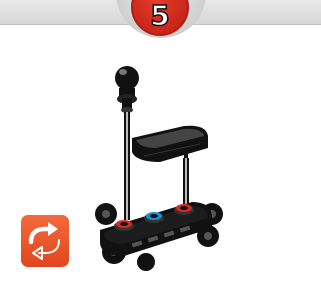 This screenshot has width=321, height=294. What do you see at coordinates (170, 143) in the screenshot?
I see `tile-part` at bounding box center [170, 143].